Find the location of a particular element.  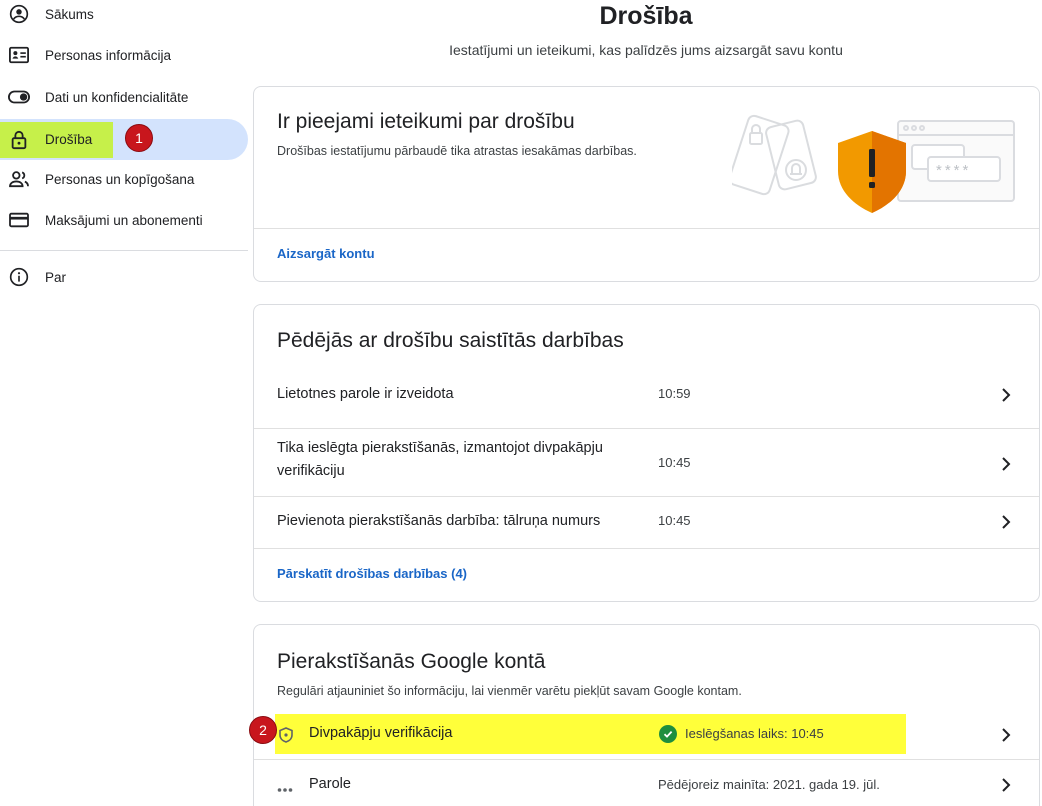

card-separator is located at coordinates (646, 228).